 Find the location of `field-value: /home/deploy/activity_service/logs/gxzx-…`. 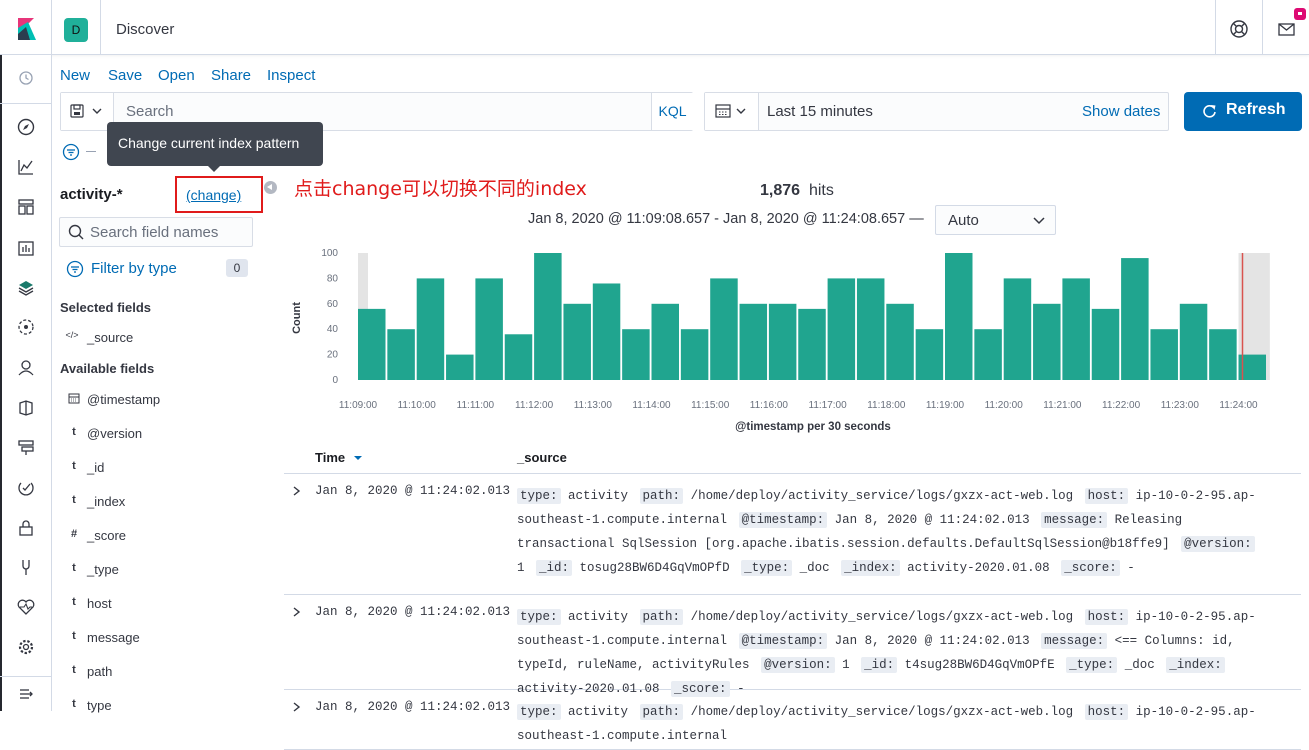

field-value: /home/deploy/activity_service/logs/gxzx-… is located at coordinates (878, 617).